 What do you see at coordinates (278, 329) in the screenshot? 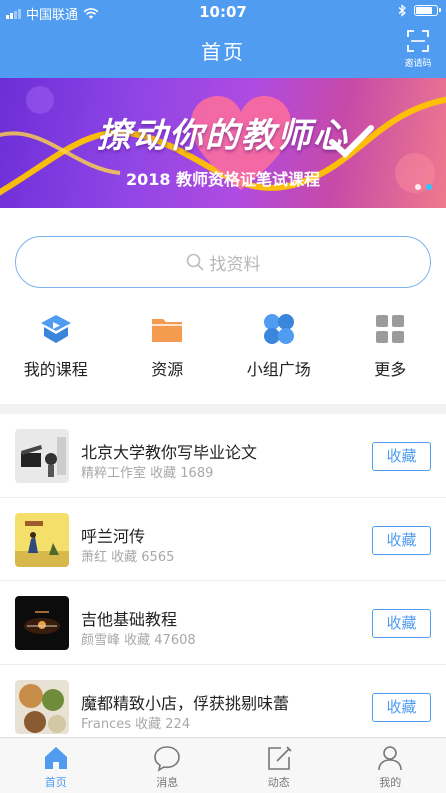
I see `group-icon` at bounding box center [278, 329].